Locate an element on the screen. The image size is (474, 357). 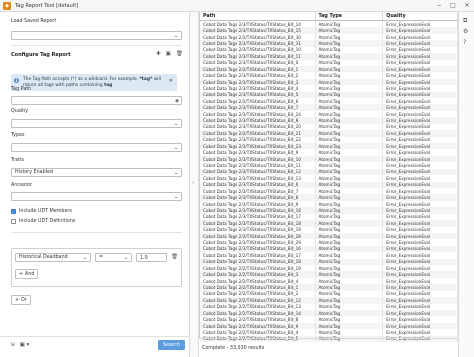
save-icon: ▣ ▾ is located at coordinates (25, 345).